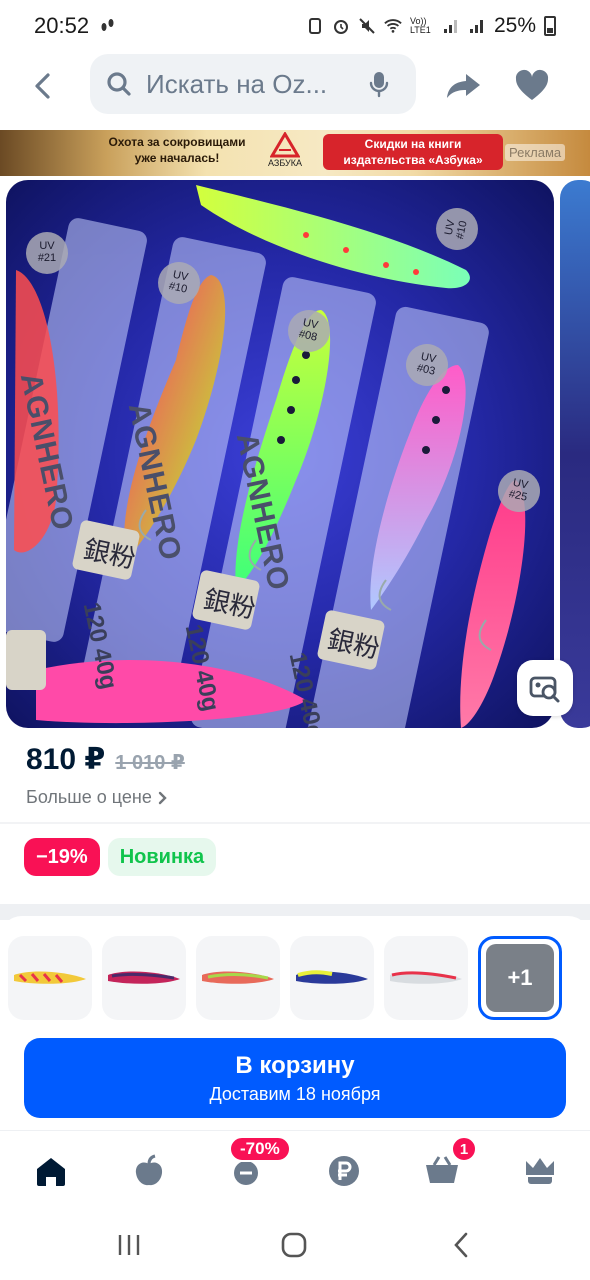 The height and width of the screenshot is (1280, 590). I want to click on azbuka-logo: АЗБУКА, so click(285, 152).